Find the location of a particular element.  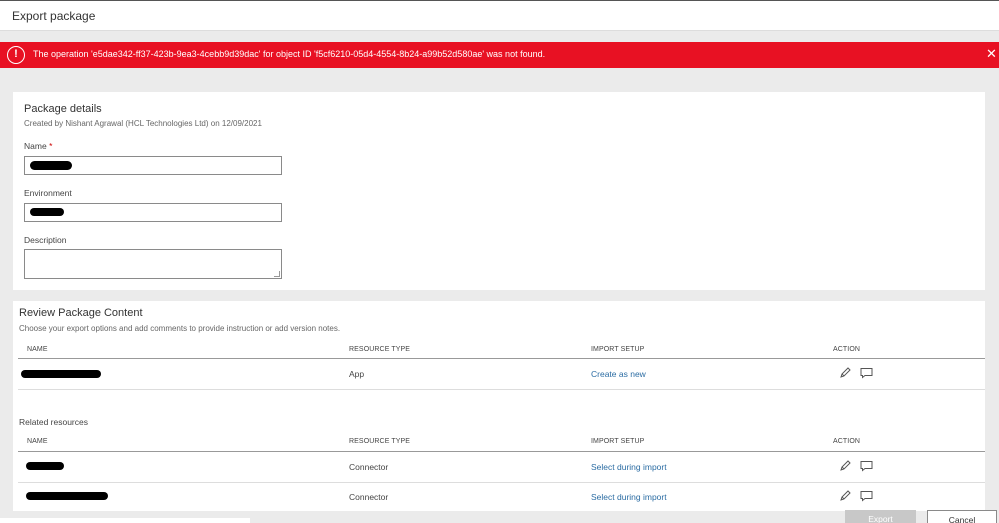

review-title: Review Package Content is located at coordinates (81, 313).